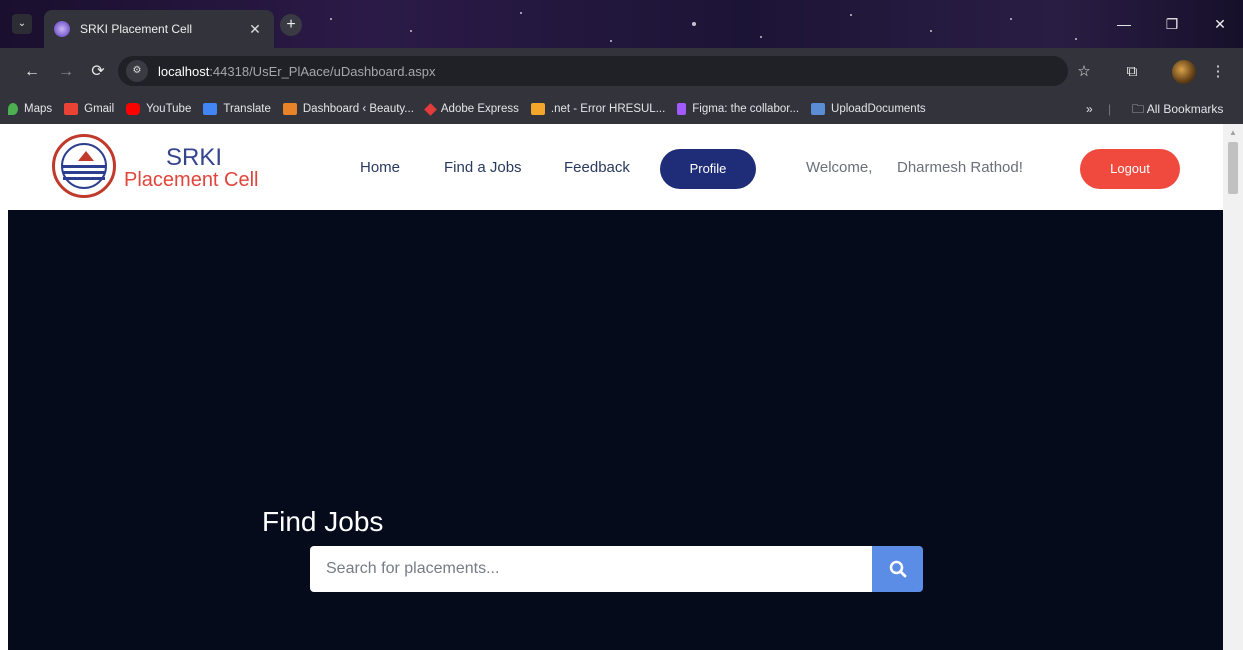  Describe the element at coordinates (291, 25) in the screenshot. I see `new-tab-button: +` at that location.